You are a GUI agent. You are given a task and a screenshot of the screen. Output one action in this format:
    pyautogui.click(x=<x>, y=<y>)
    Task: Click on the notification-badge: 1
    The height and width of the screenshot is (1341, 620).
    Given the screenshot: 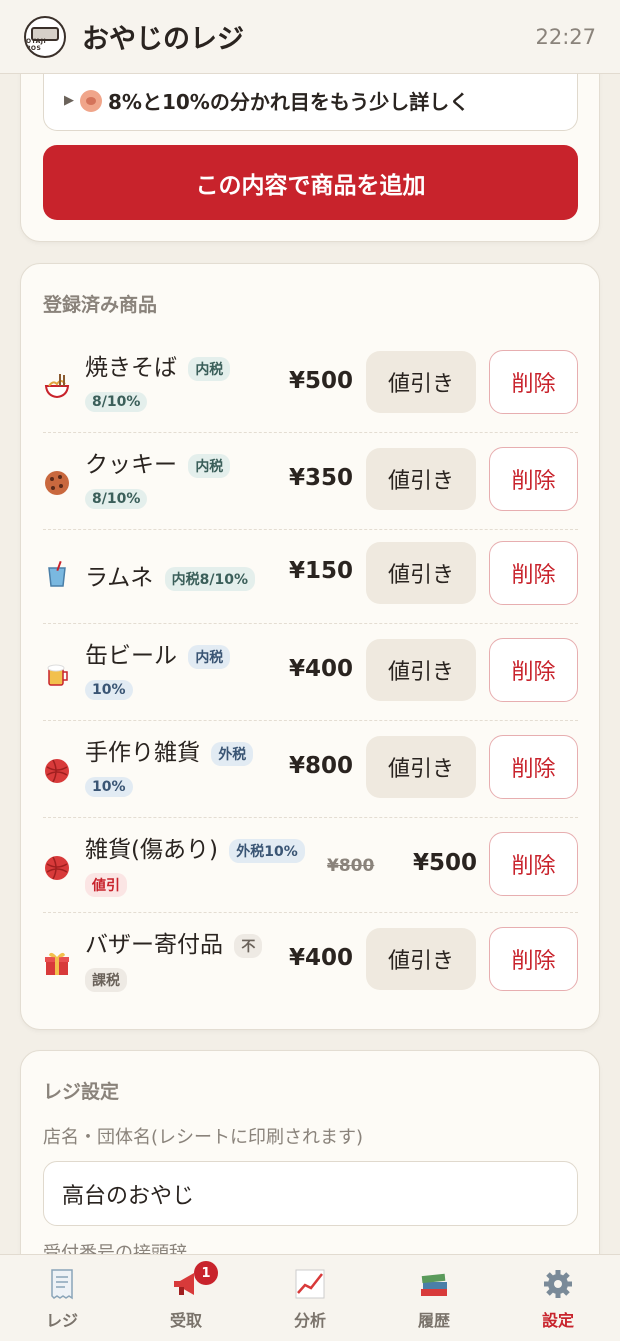 What is the action you would take?
    pyautogui.click(x=206, y=1273)
    